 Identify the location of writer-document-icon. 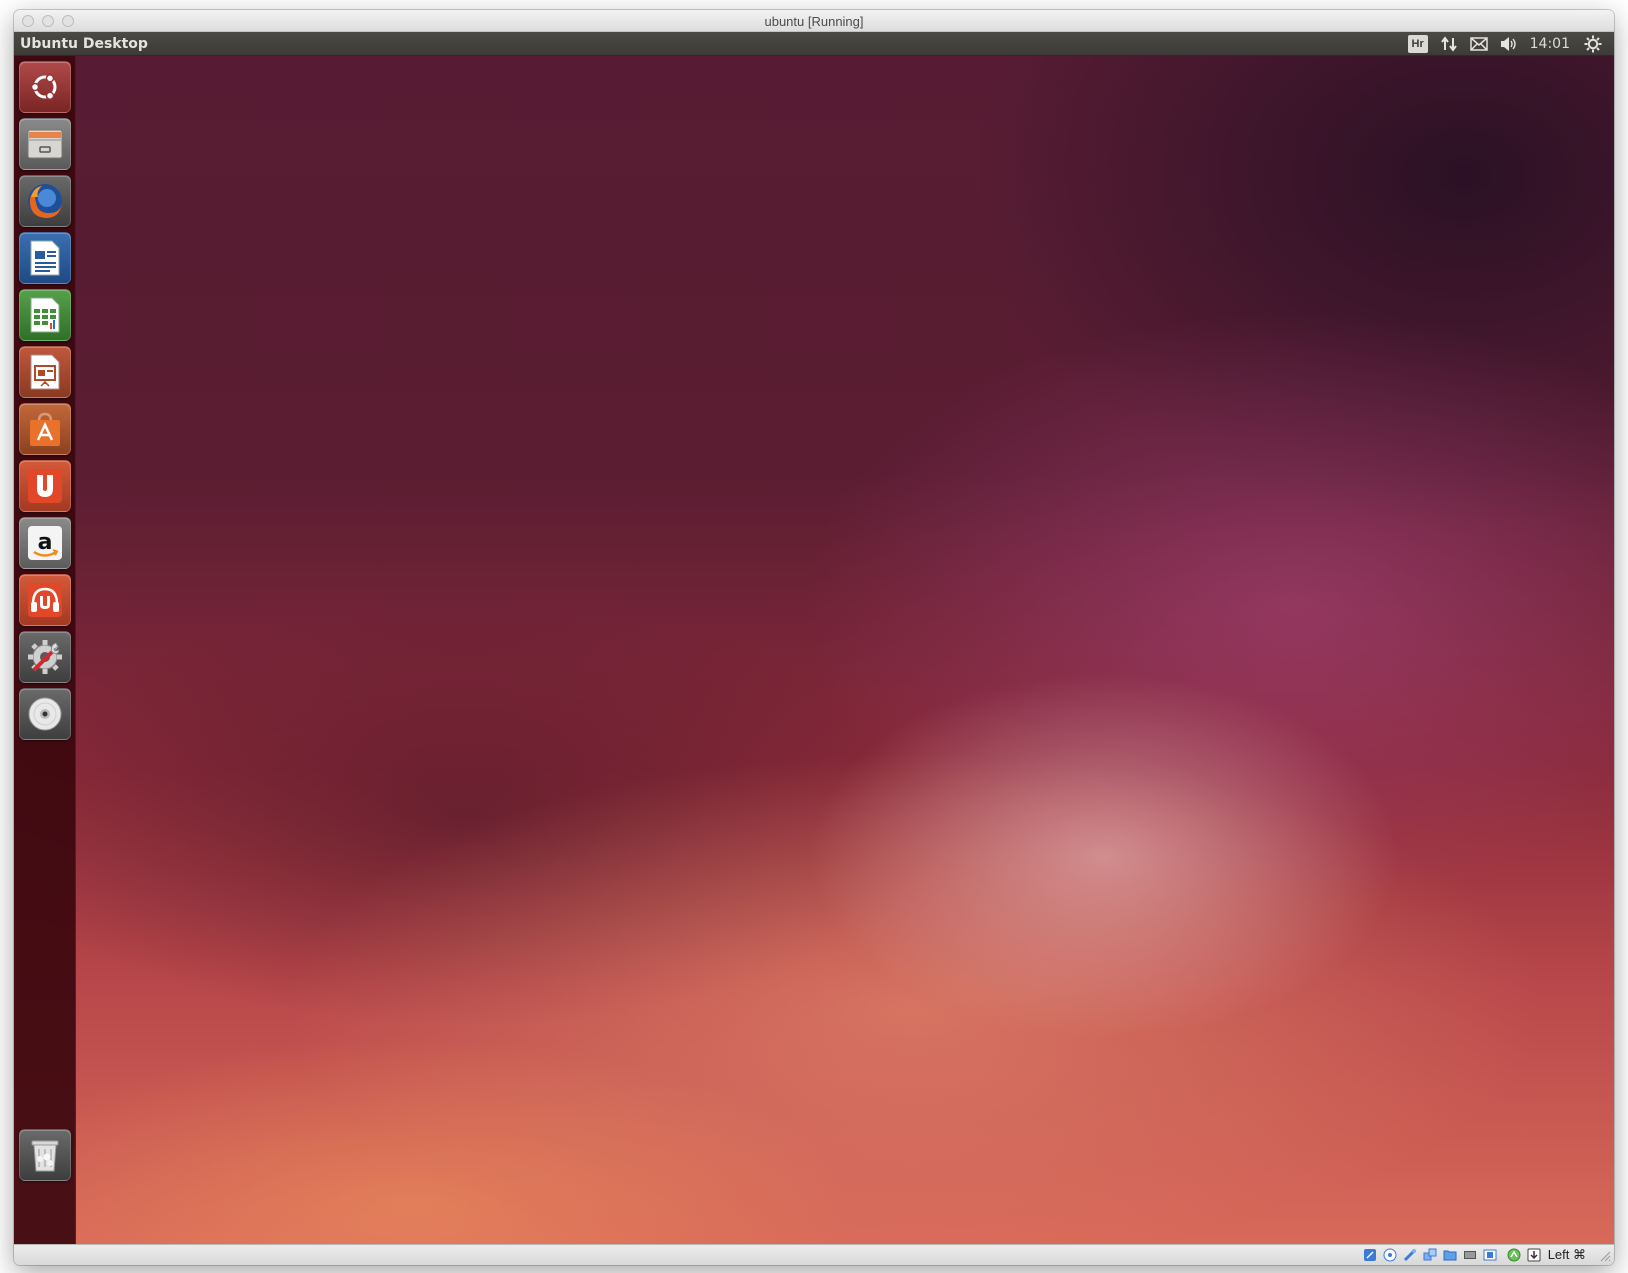
(45, 258).